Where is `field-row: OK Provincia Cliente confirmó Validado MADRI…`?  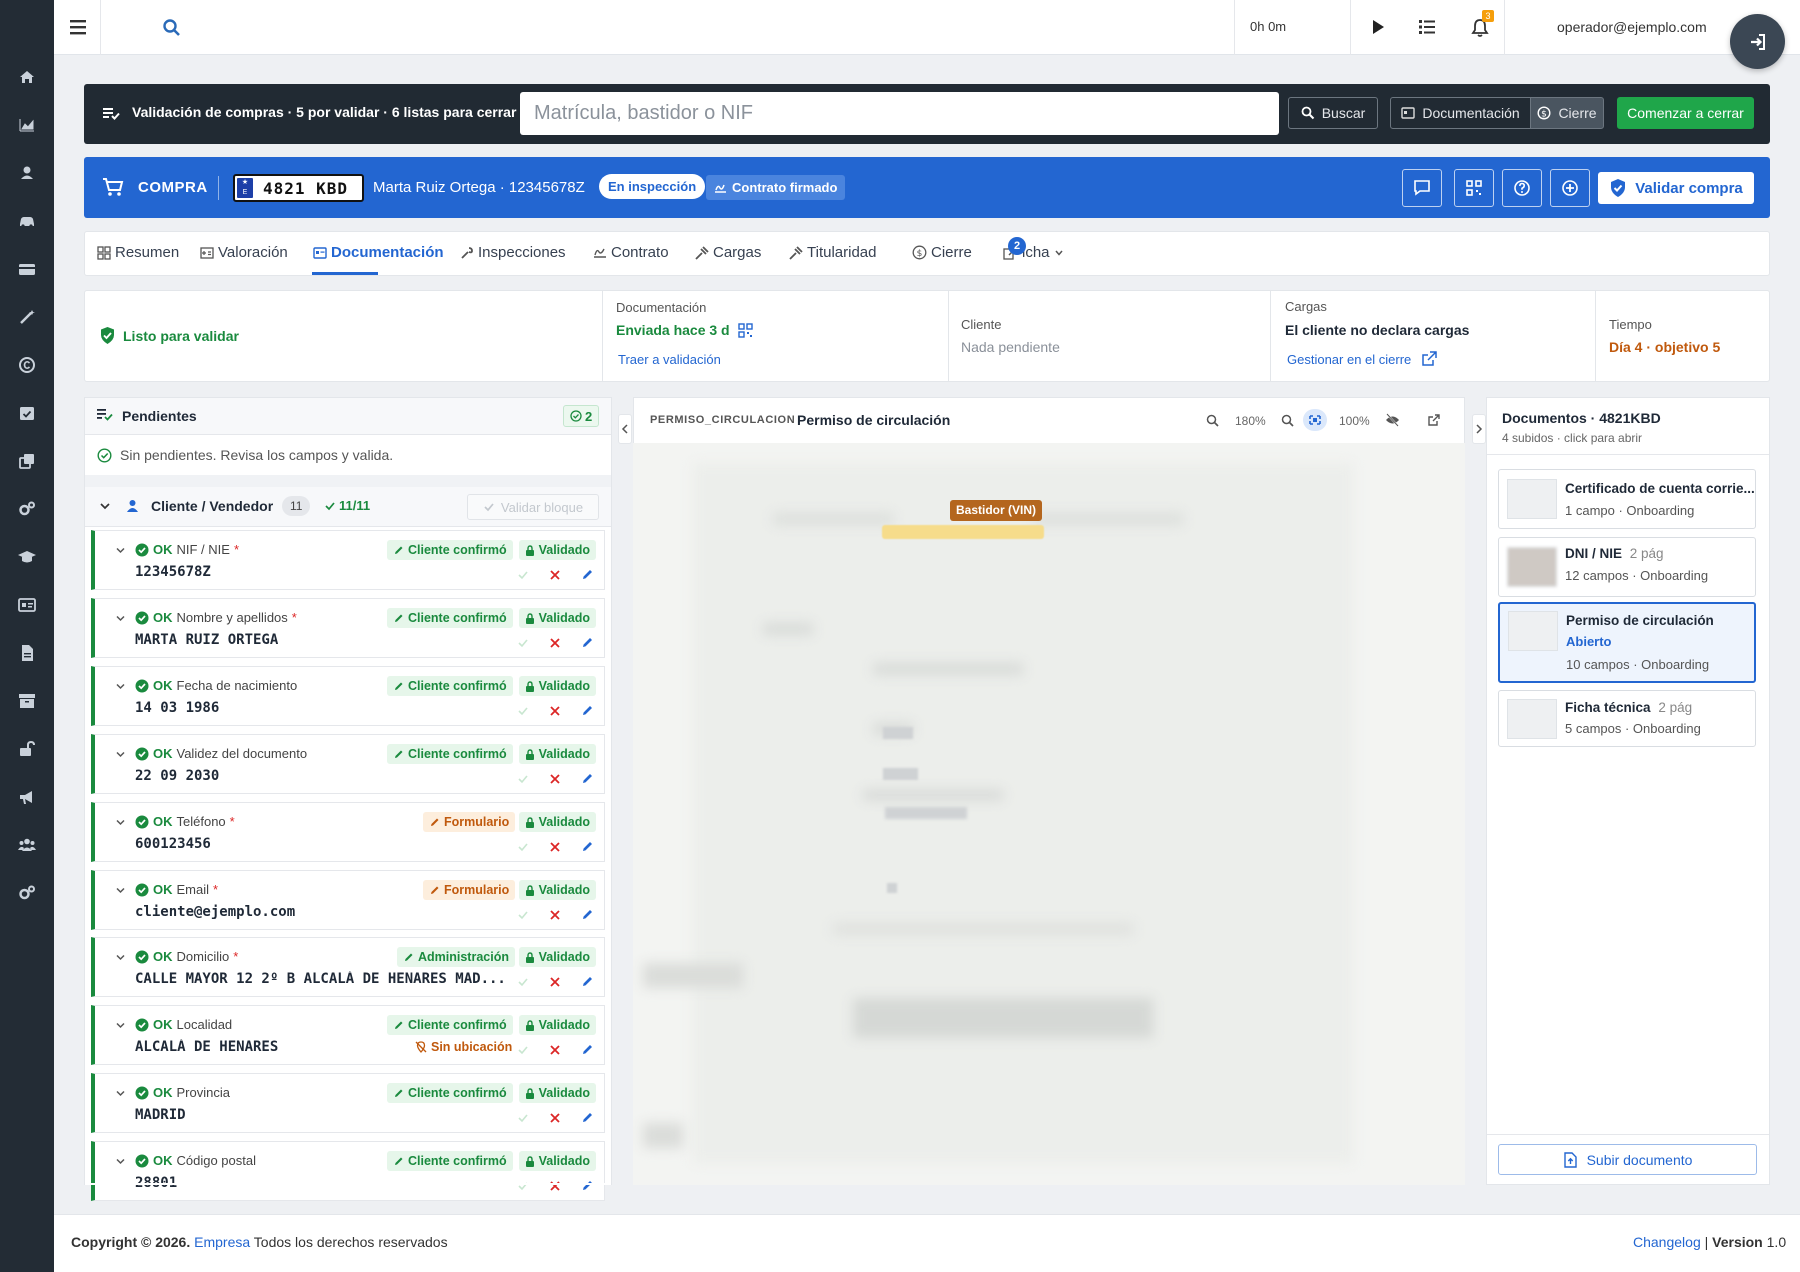
field-row: OK Provincia Cliente confirmó Validado MADRI… is located at coordinates (348, 1103).